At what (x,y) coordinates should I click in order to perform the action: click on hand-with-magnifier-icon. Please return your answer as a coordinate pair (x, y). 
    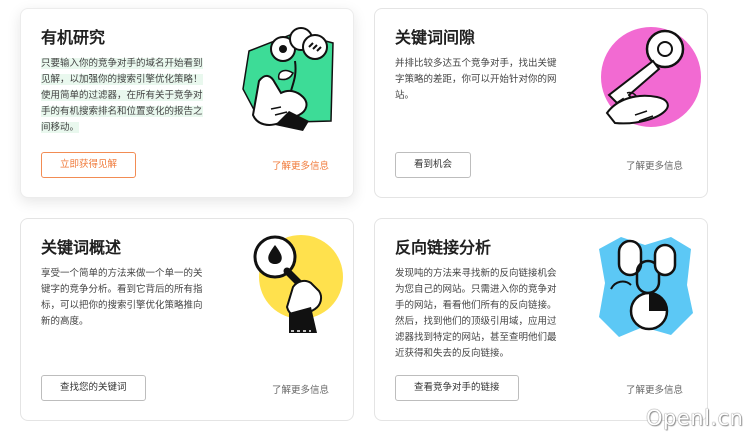
    Looking at the image, I should click on (298, 284).